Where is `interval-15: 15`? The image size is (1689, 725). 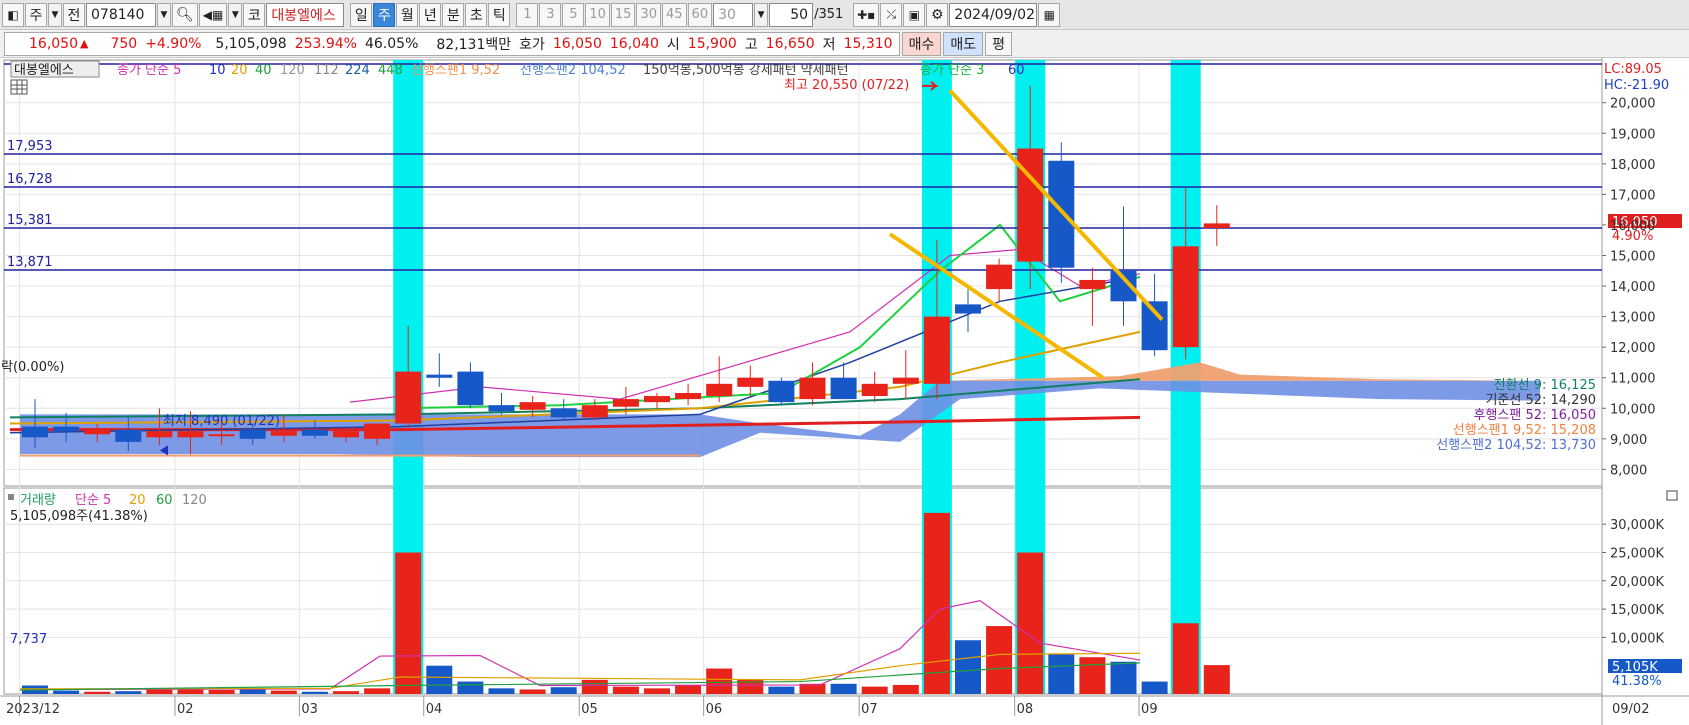
interval-15: 15 is located at coordinates (623, 14).